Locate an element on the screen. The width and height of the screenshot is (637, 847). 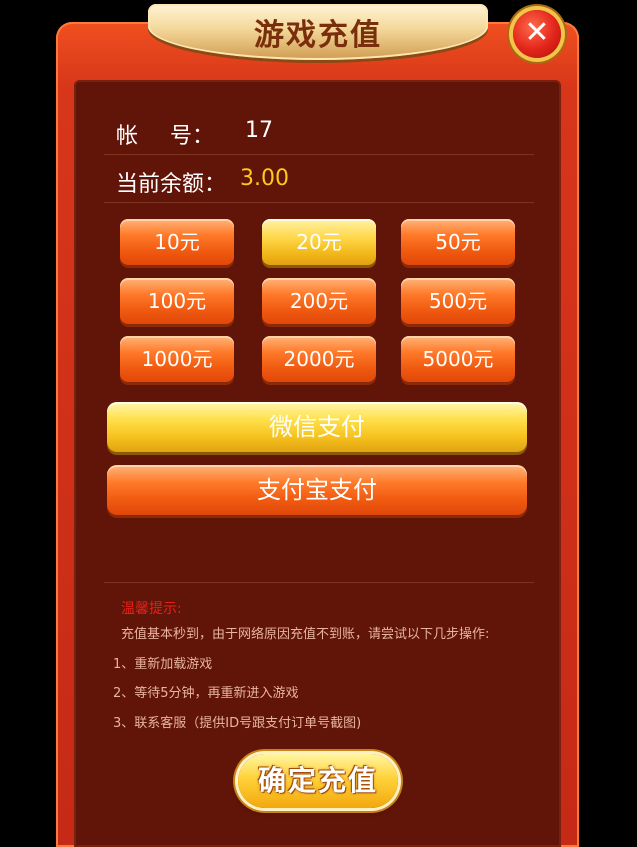
divider is located at coordinates (319, 582).